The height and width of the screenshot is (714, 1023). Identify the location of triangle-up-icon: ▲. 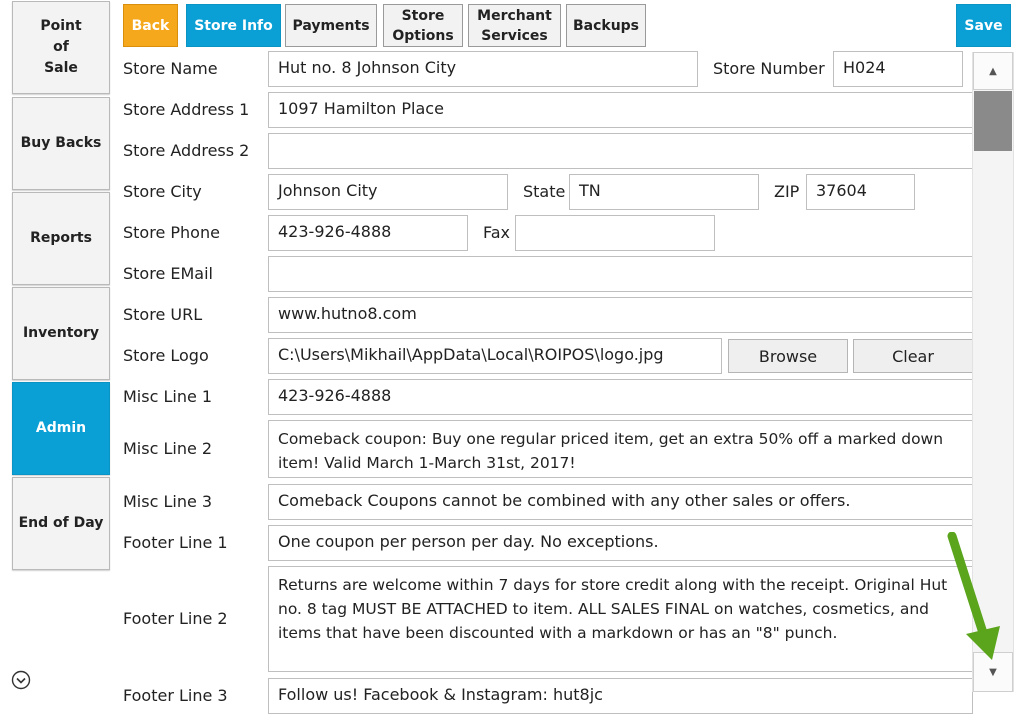
(993, 71).